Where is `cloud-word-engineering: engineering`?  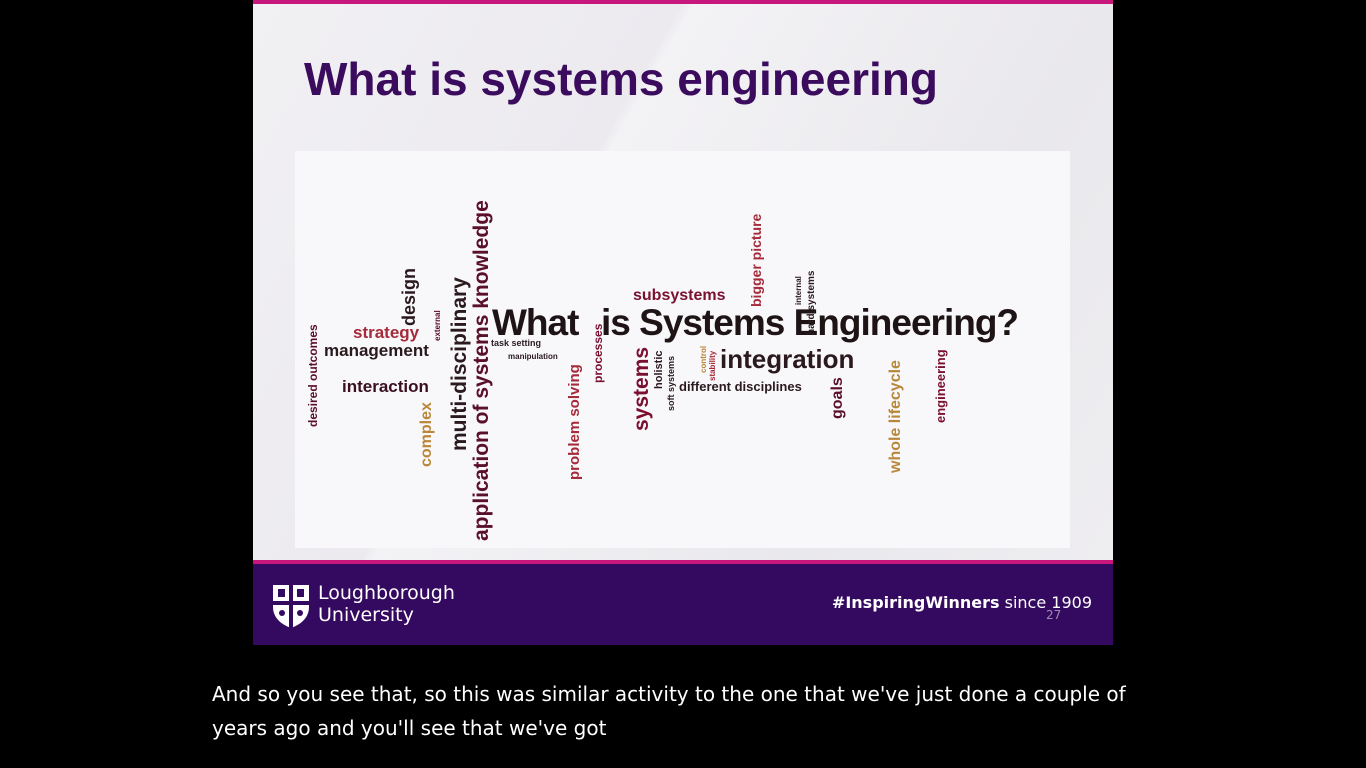
cloud-word-engineering: engineering is located at coordinates (940, 386).